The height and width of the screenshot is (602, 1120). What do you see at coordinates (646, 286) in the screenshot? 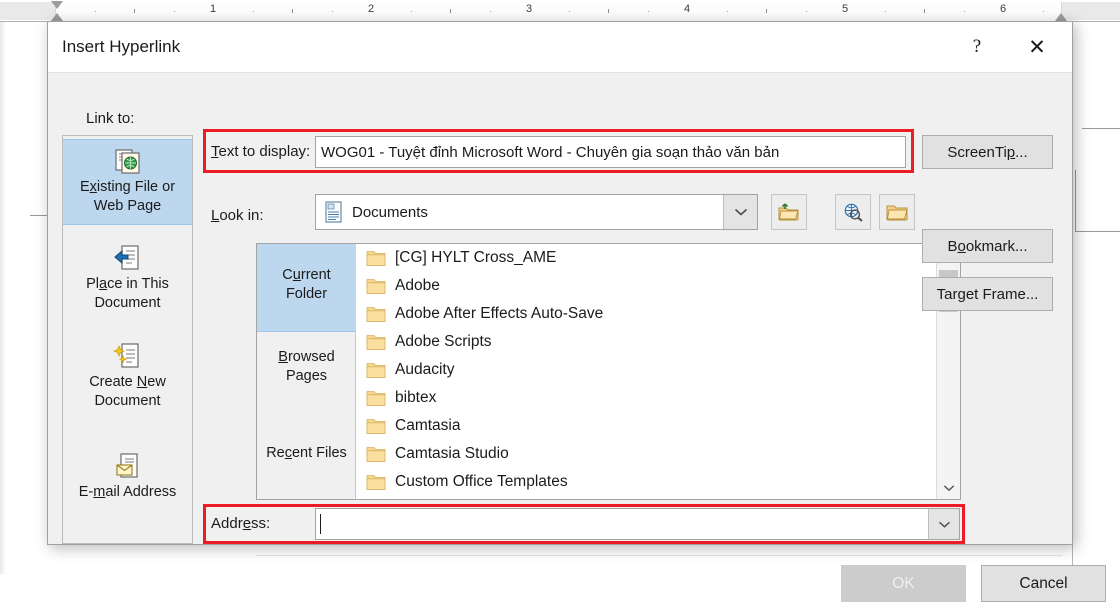
I see `file-list-item: Adobe` at bounding box center [646, 286].